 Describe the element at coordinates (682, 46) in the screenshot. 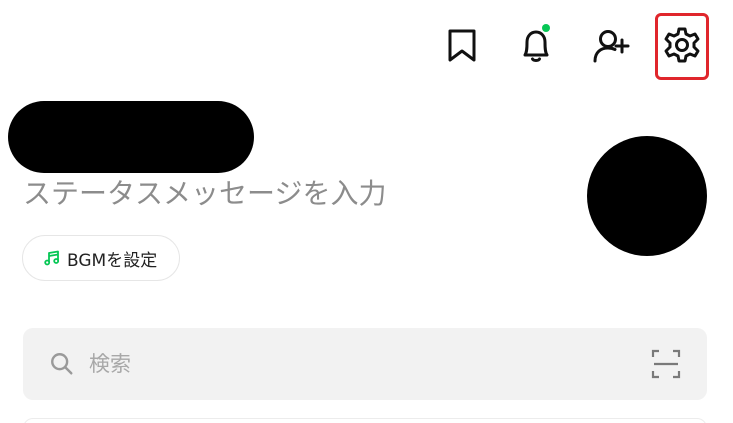

I see `settings-highlight-box` at that location.